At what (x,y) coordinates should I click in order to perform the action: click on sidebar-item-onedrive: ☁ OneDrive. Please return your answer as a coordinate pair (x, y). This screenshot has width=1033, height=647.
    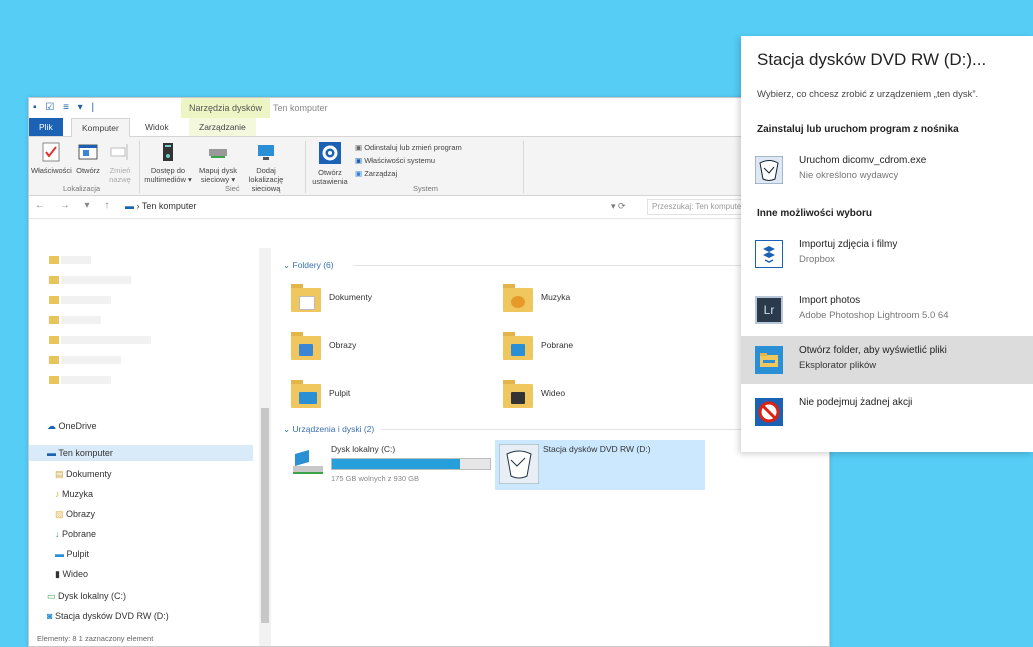
    Looking at the image, I should click on (72, 426).